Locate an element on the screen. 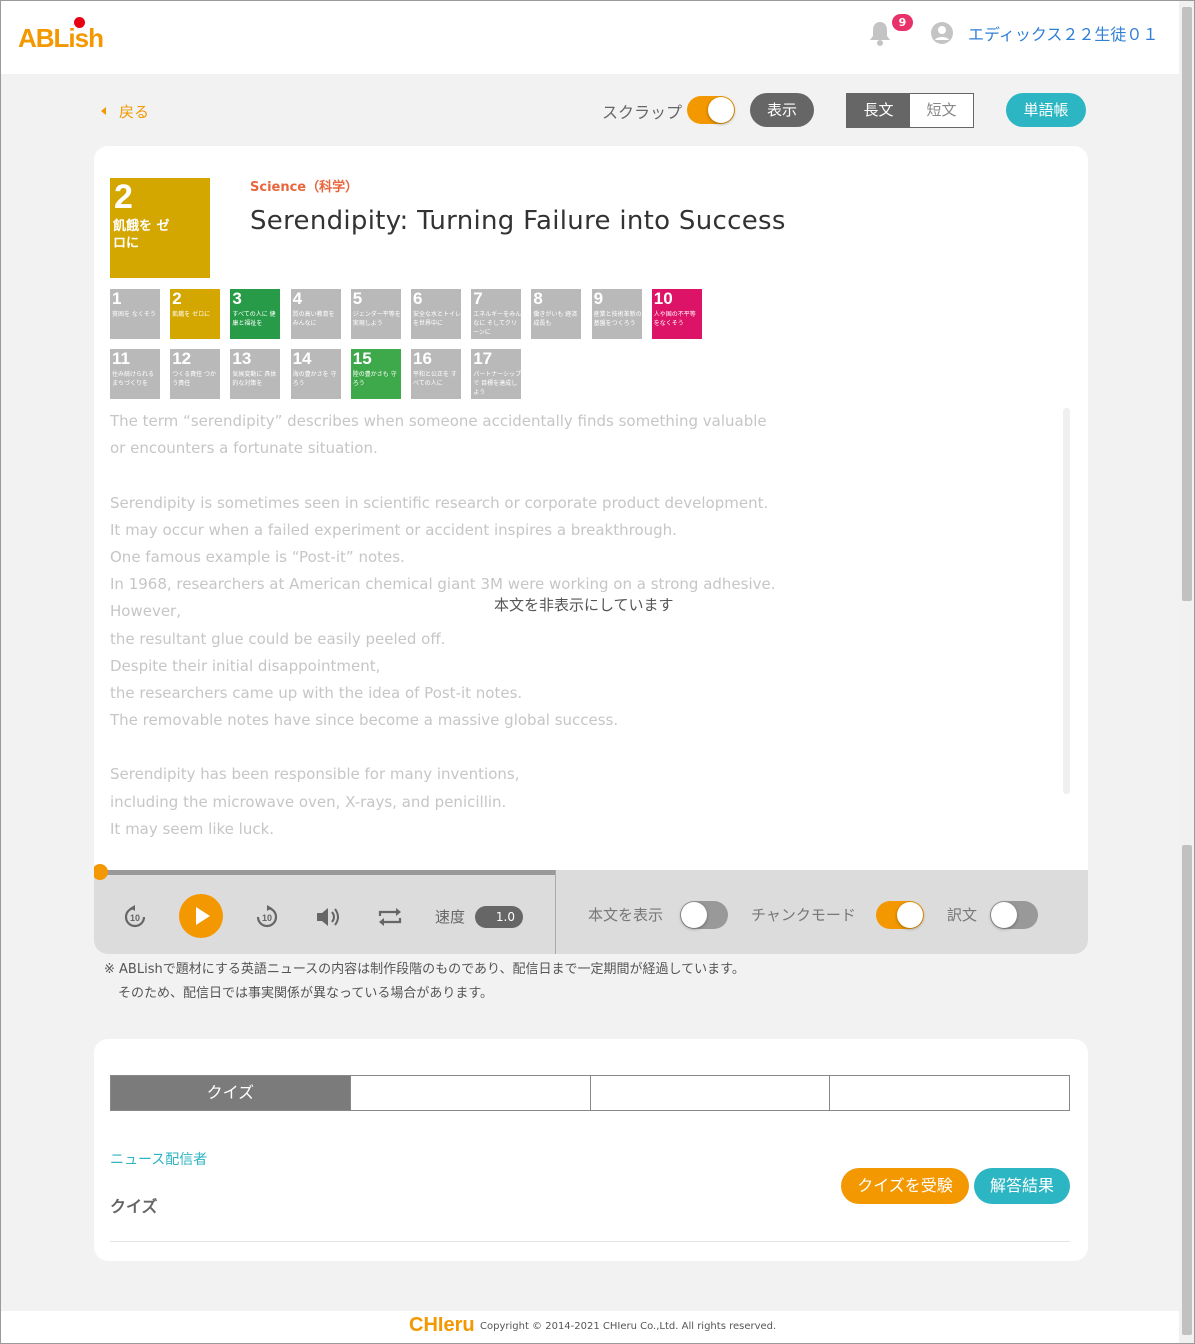 This screenshot has height=1344, width=1195. sdg-tile-16: 16 平和と公正を すべての人に is located at coordinates (436, 374).